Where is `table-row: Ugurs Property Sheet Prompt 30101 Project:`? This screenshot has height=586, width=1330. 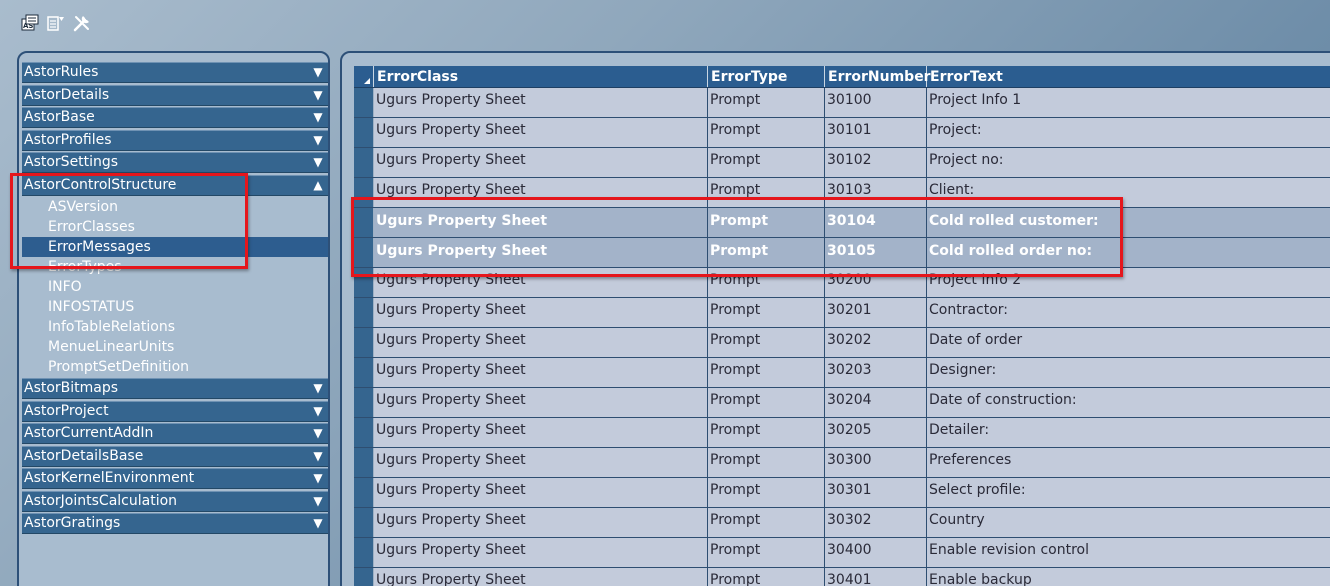 table-row: Ugurs Property Sheet Prompt 30101 Project: is located at coordinates (842, 133).